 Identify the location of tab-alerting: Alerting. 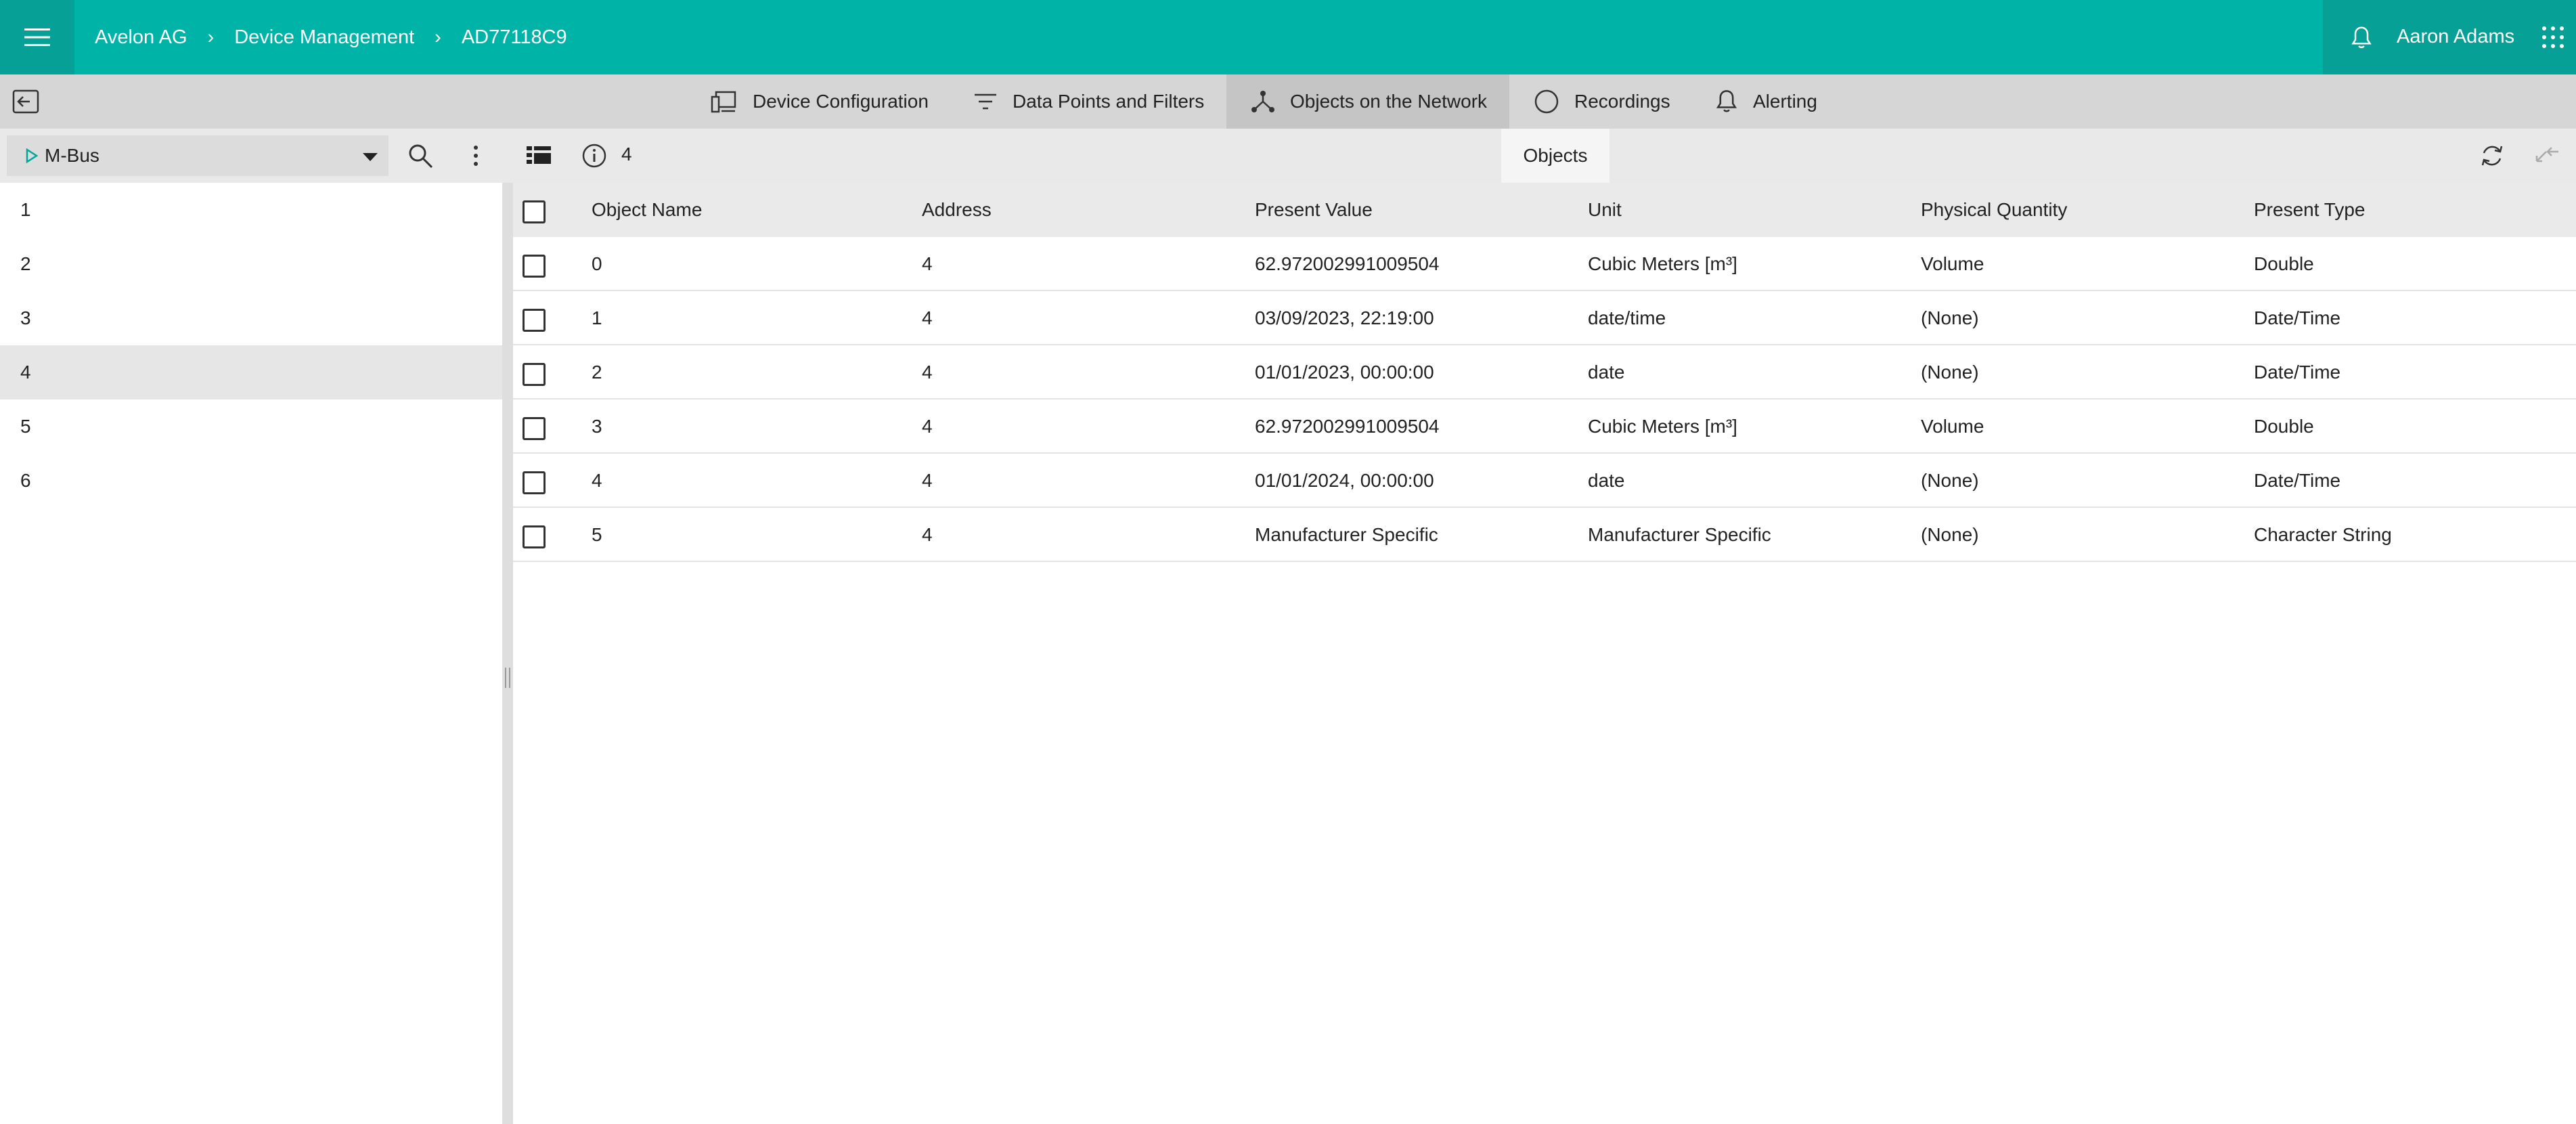
(1782, 101).